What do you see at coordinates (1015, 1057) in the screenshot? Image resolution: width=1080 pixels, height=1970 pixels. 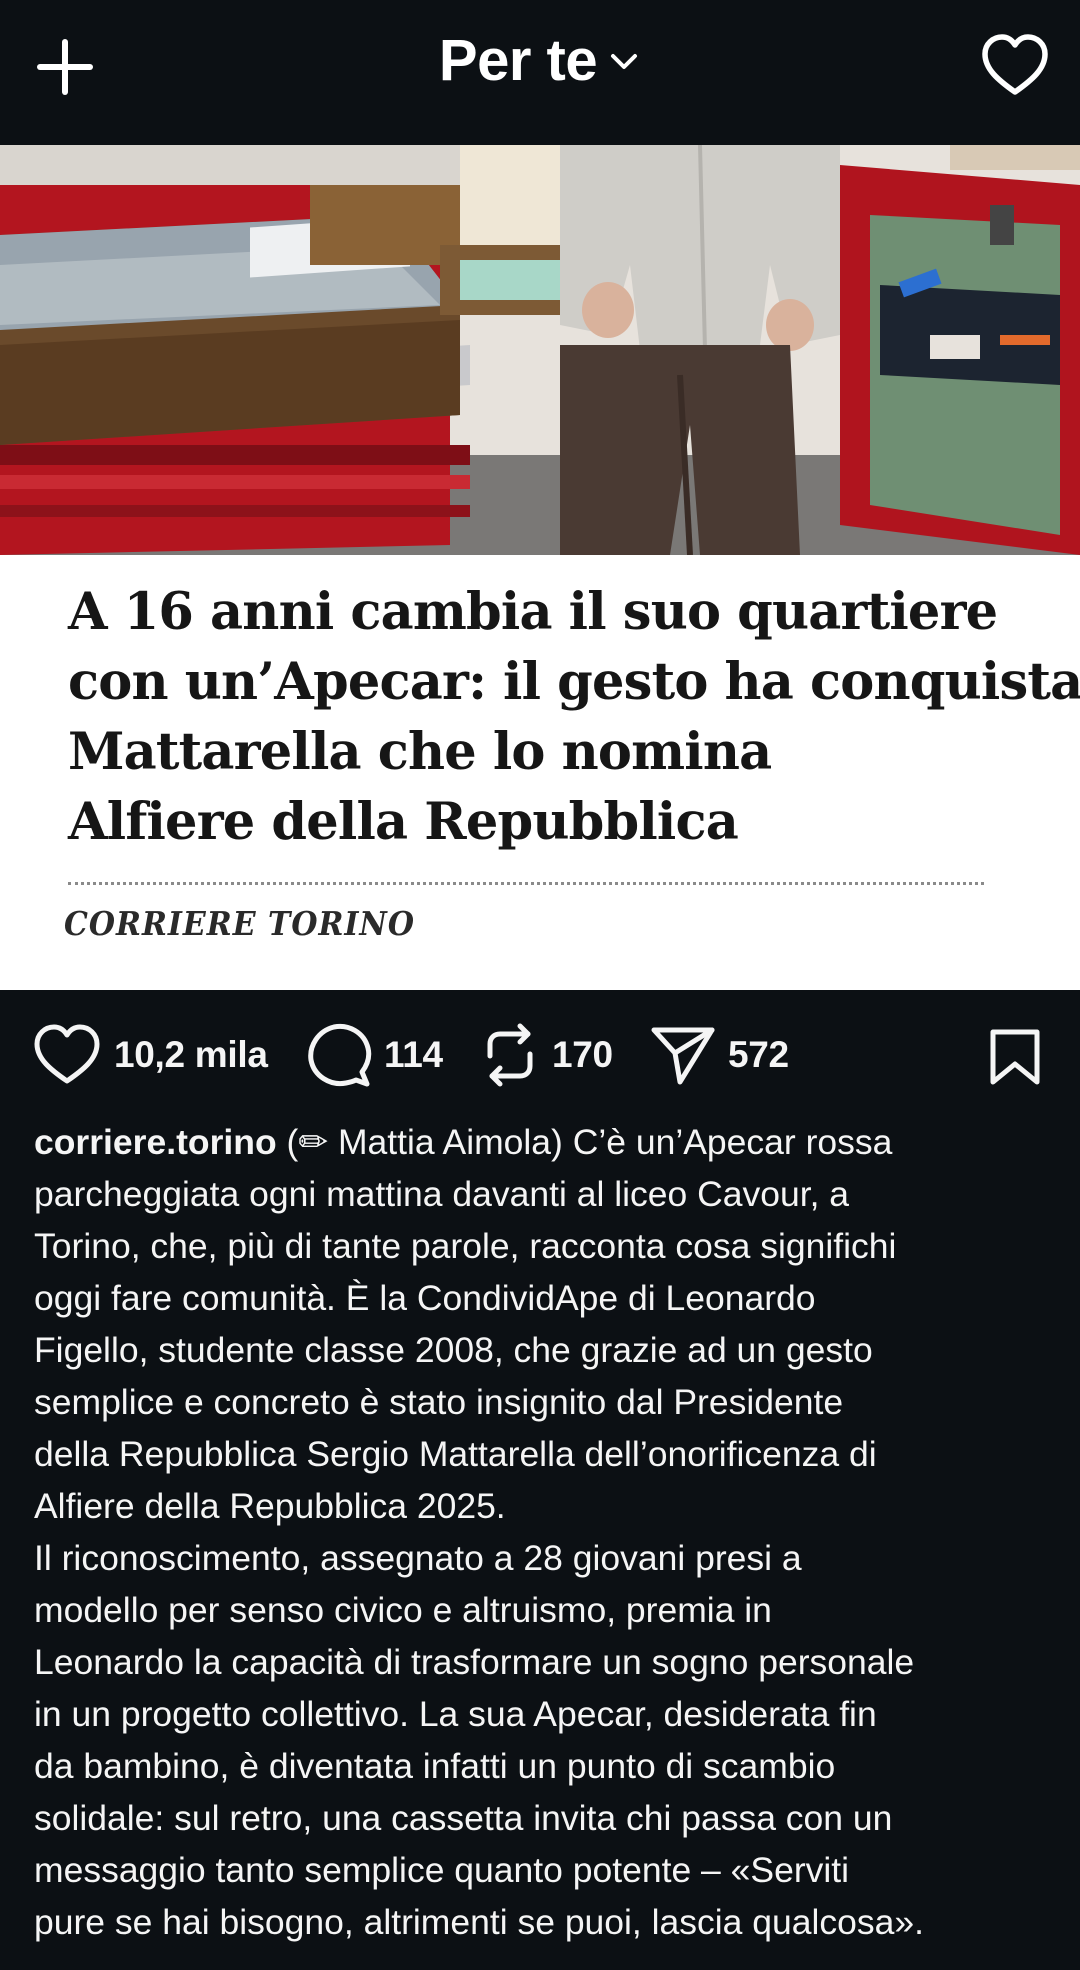 I see `bookmark-icon` at bounding box center [1015, 1057].